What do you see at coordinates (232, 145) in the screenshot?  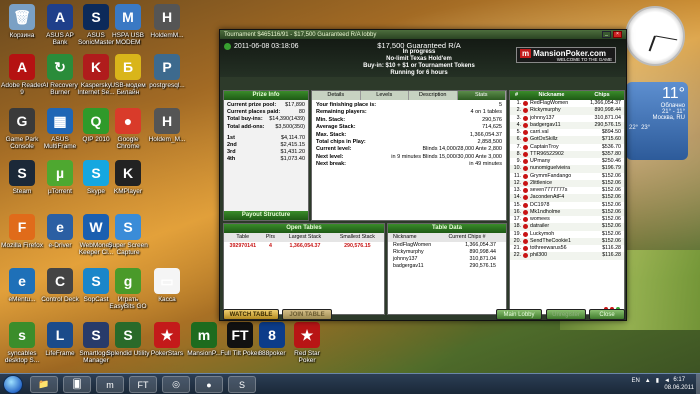 I see `prize-label: 2nd` at bounding box center [232, 145].